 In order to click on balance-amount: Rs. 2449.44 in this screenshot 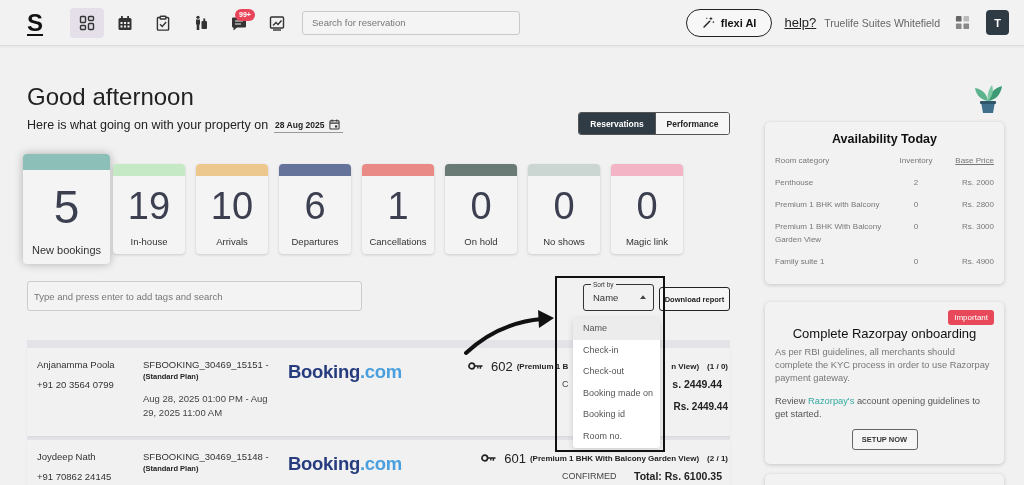, I will do `click(700, 406)`.